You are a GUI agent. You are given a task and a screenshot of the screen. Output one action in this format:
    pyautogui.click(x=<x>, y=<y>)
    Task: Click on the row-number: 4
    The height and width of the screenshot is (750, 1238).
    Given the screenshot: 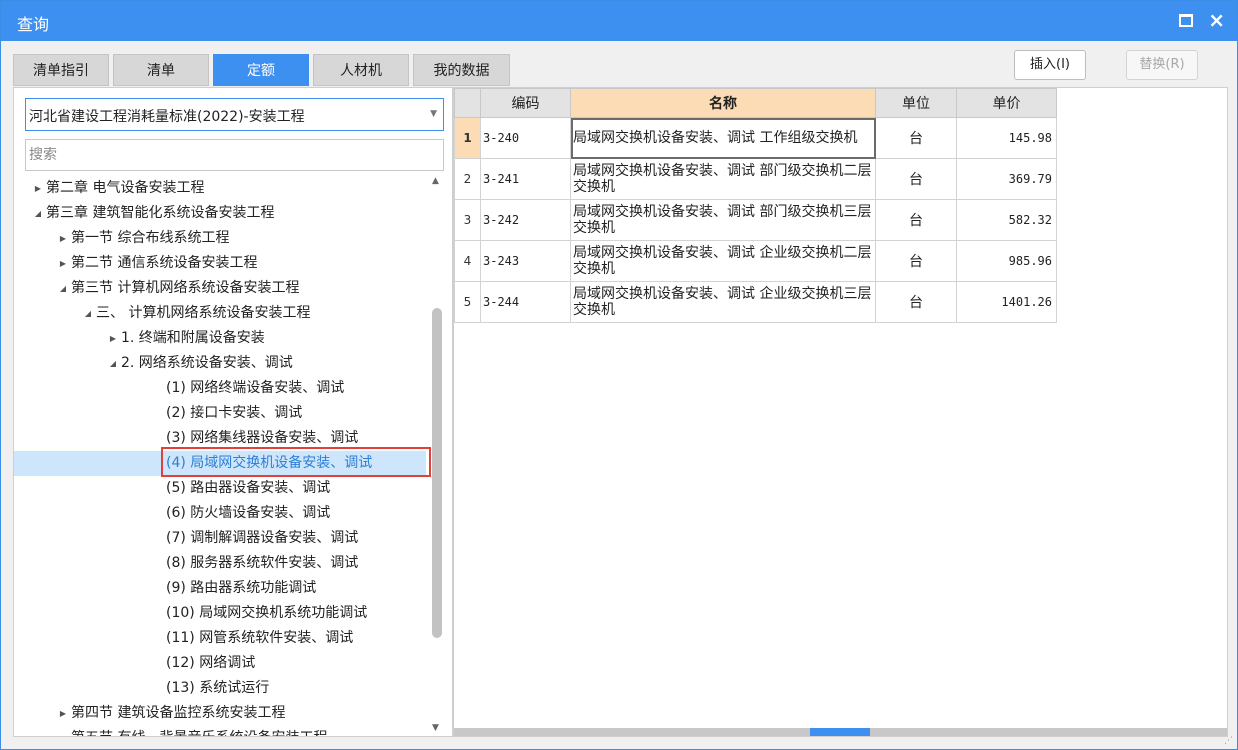 What is the action you would take?
    pyautogui.click(x=467, y=261)
    